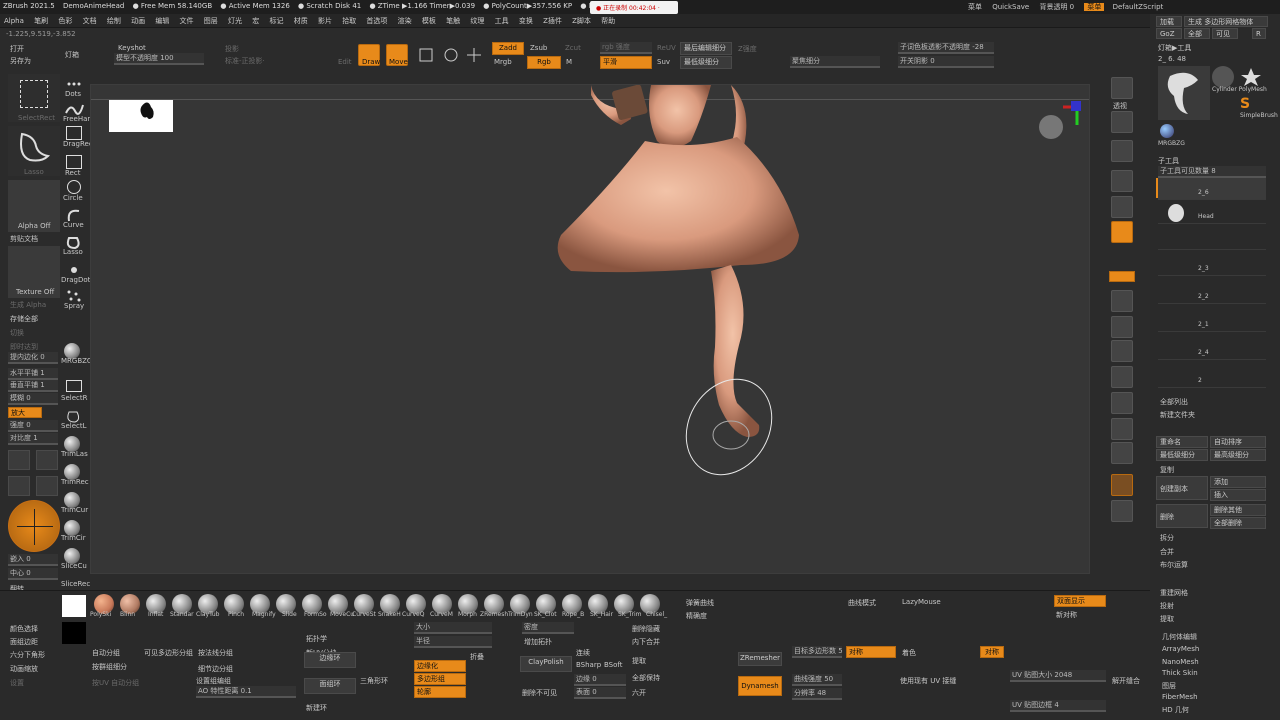 The image size is (1280, 720). What do you see at coordinates (1180, 649) in the screenshot?
I see `arraymesh: ArrayMesh` at bounding box center [1180, 649].